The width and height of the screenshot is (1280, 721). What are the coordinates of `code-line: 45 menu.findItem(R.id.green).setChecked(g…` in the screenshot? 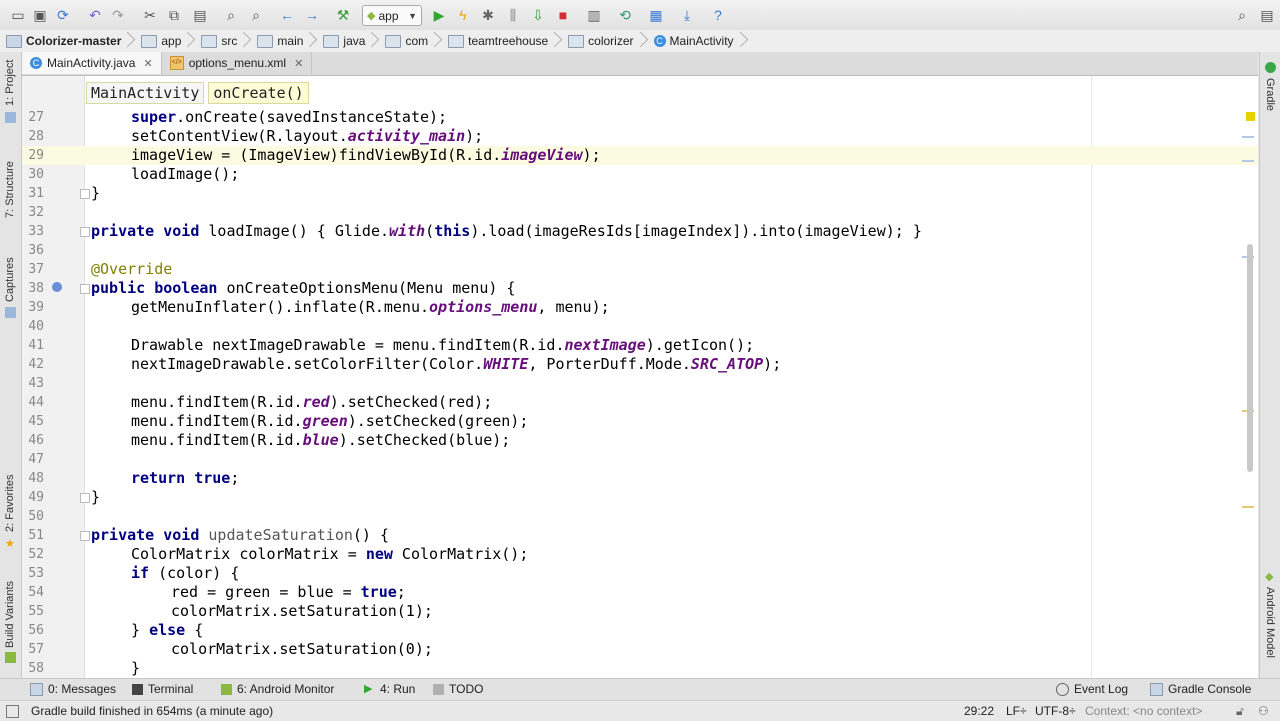 It's located at (640, 421).